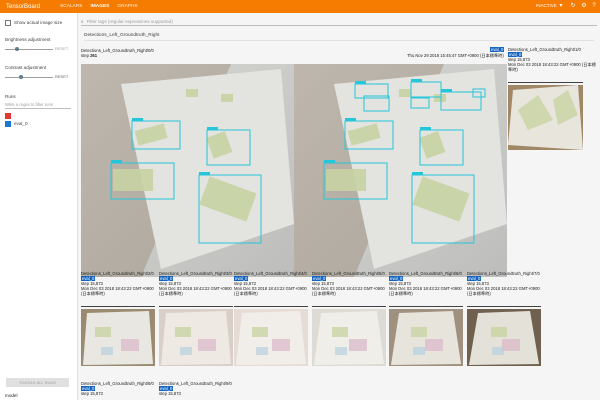 Image resolution: width=600 pixels, height=400 pixels. I want to click on brightness-slider, so click(29, 49).